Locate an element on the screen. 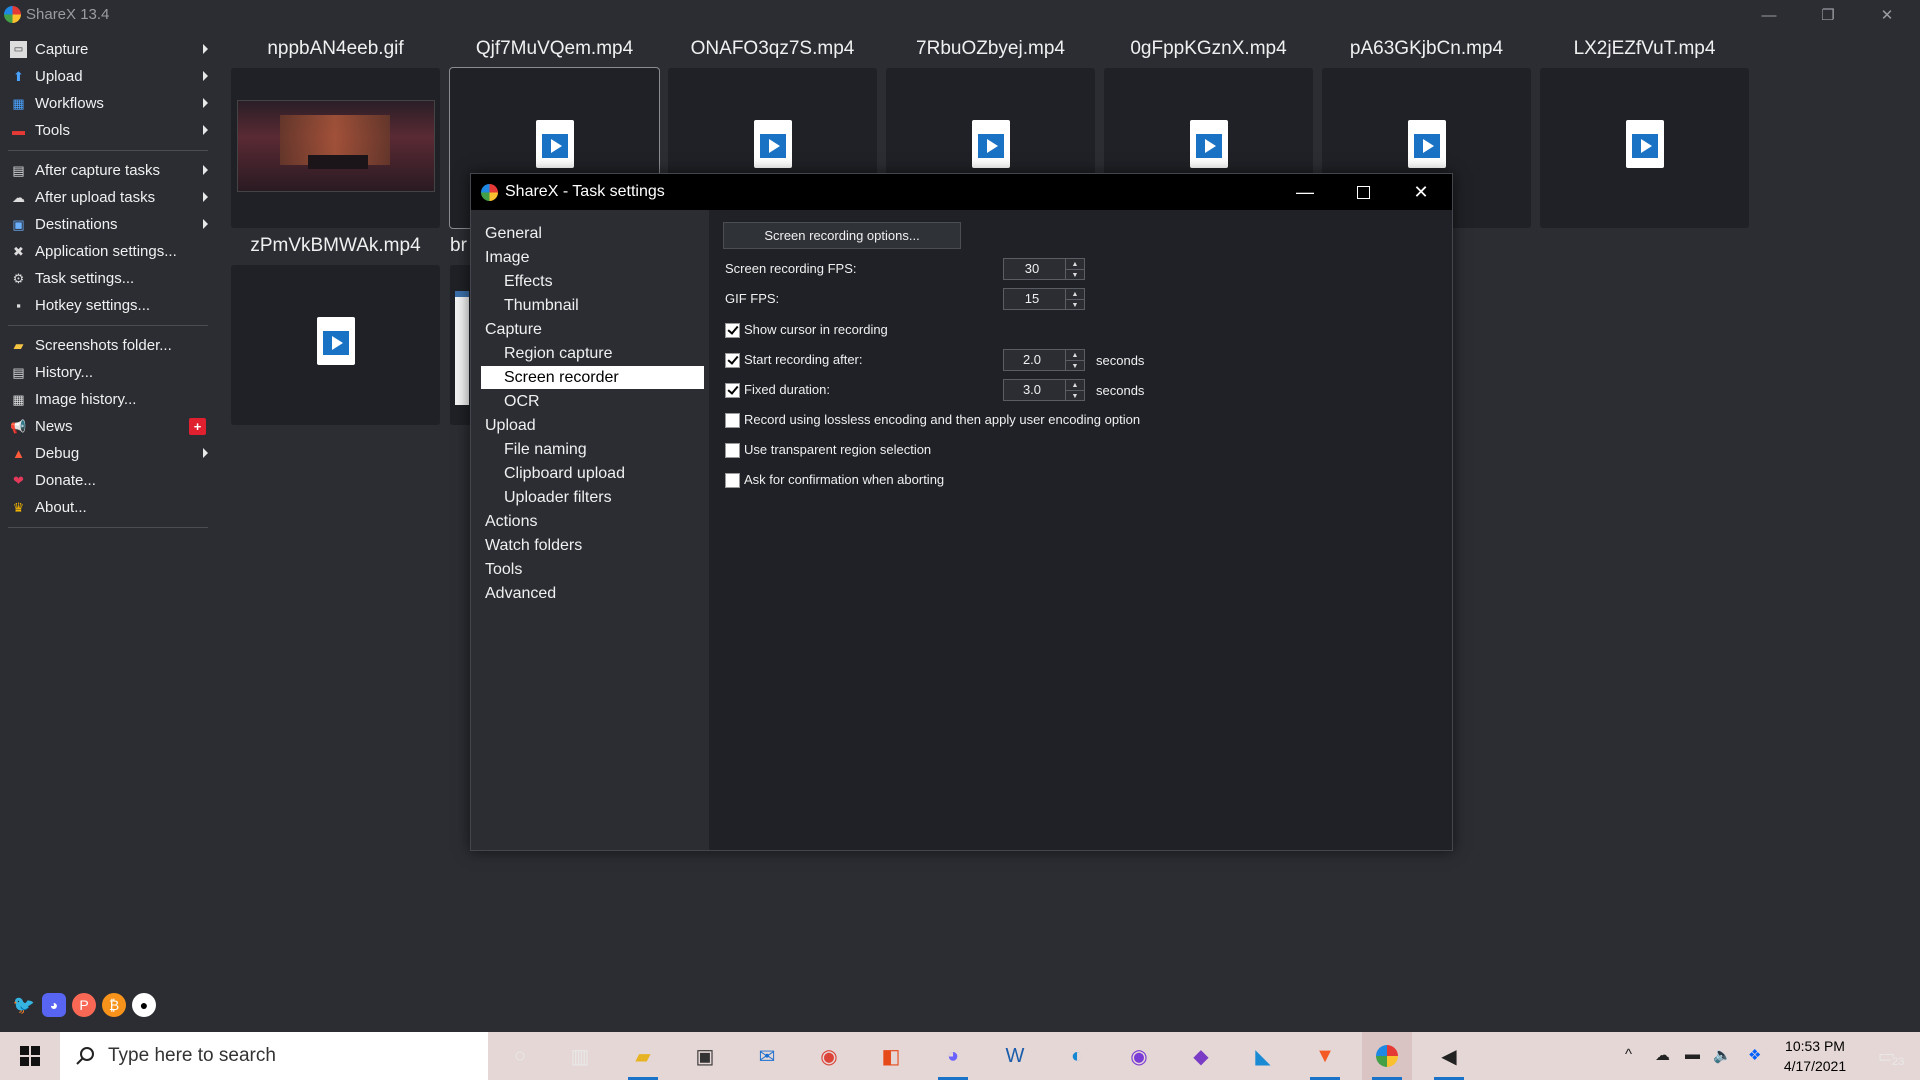 This screenshot has width=1920, height=1080. app-icon: ◀ is located at coordinates (1449, 1056).